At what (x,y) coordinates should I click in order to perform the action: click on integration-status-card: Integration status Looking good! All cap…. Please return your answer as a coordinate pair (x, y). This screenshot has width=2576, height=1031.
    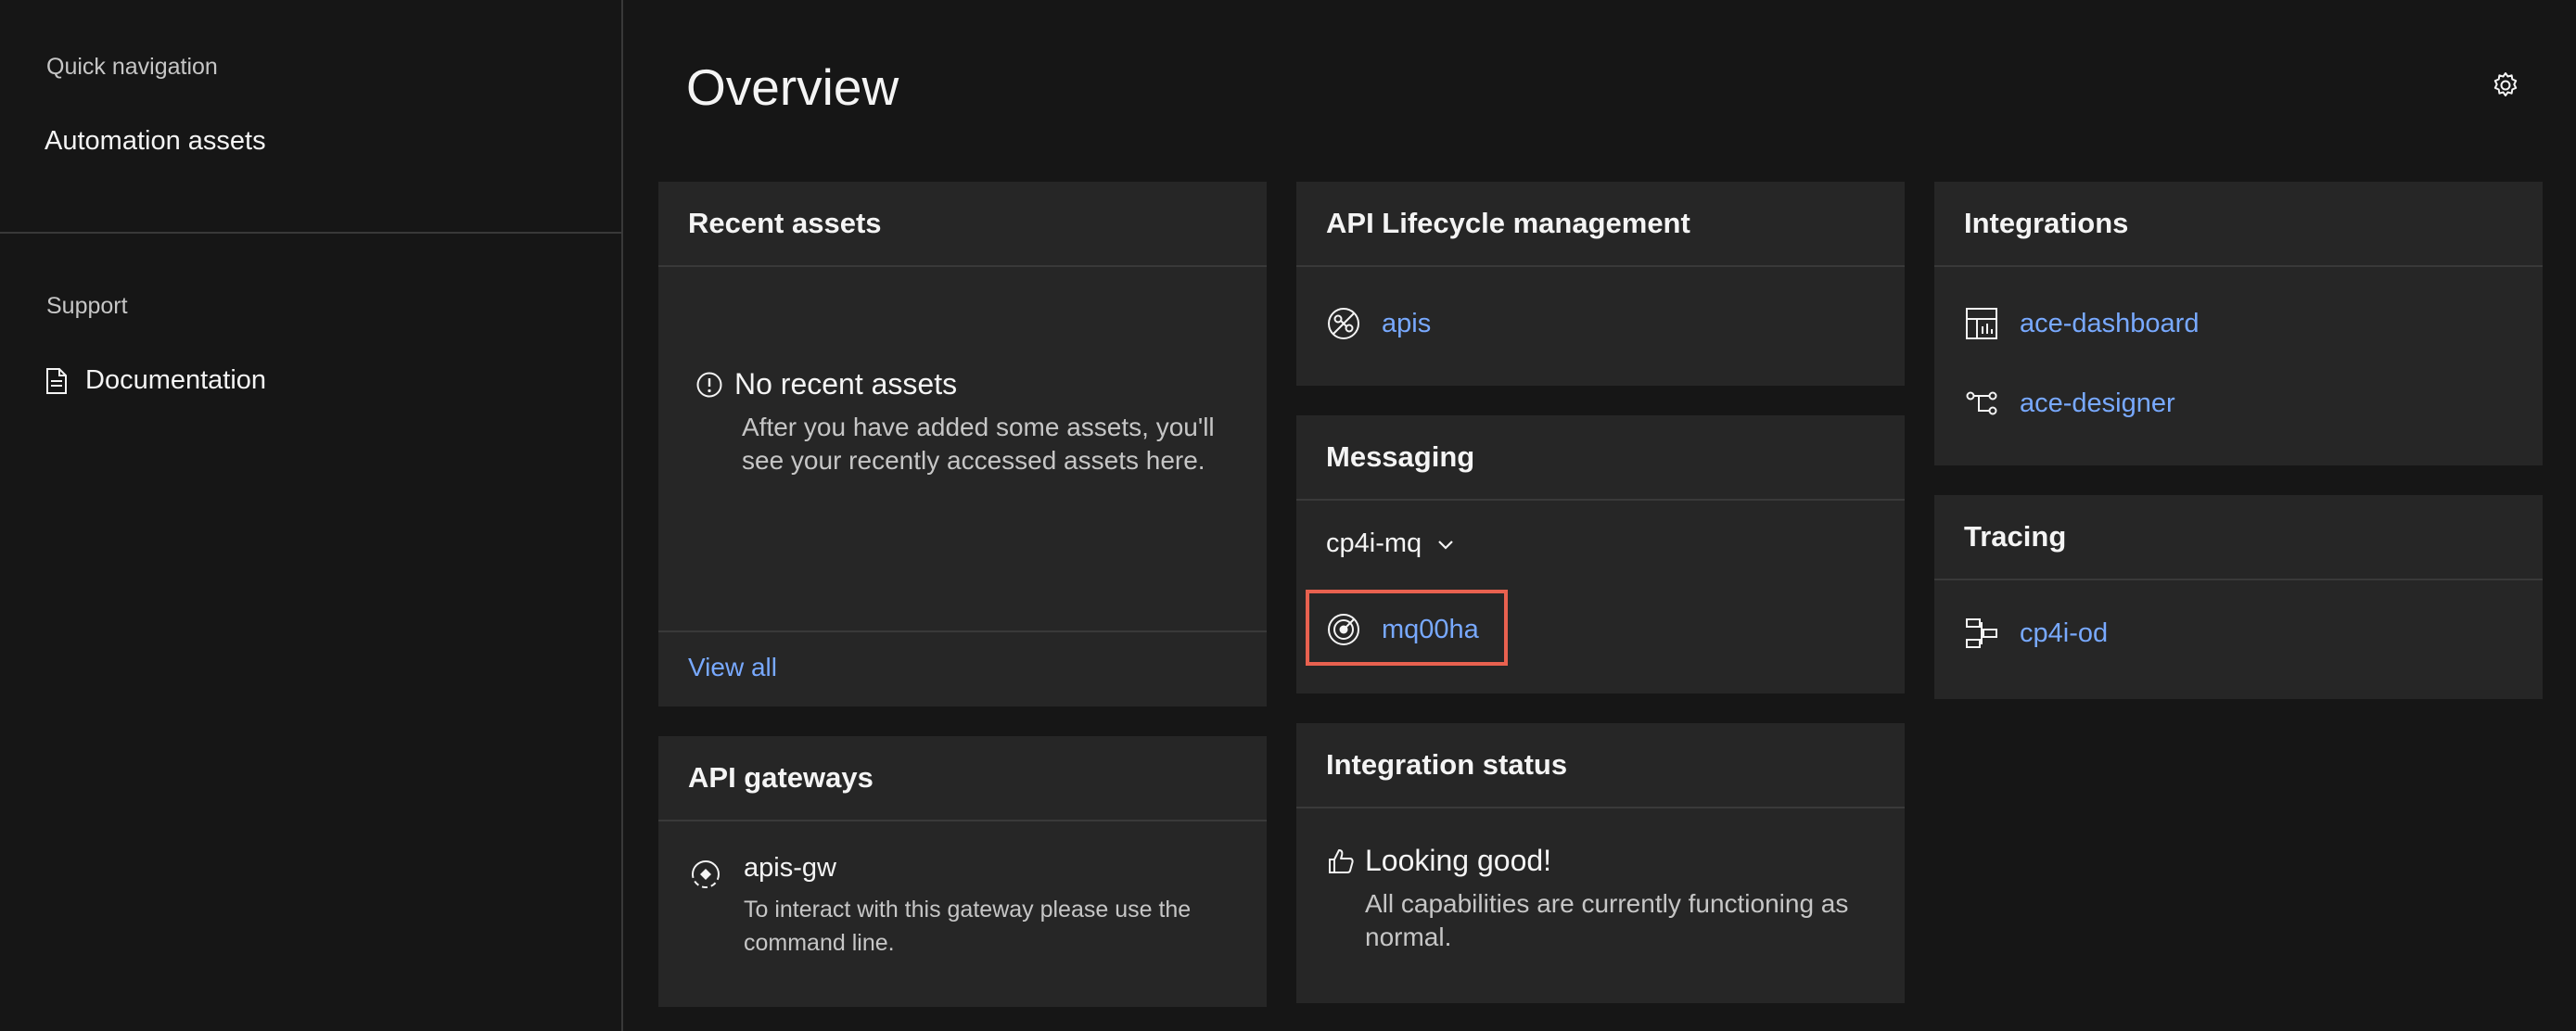
    Looking at the image, I should click on (1600, 863).